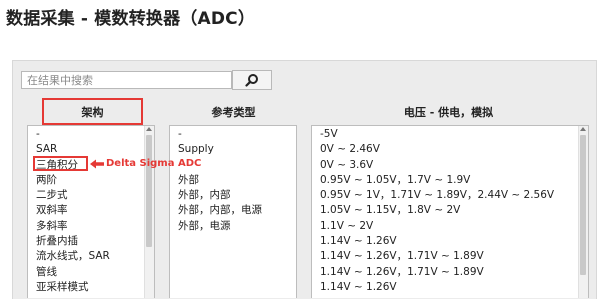  I want to click on reference-type-listbox: - Supply 外部 外部，内部 外部，内部，电源 外部，电源, so click(233, 211).